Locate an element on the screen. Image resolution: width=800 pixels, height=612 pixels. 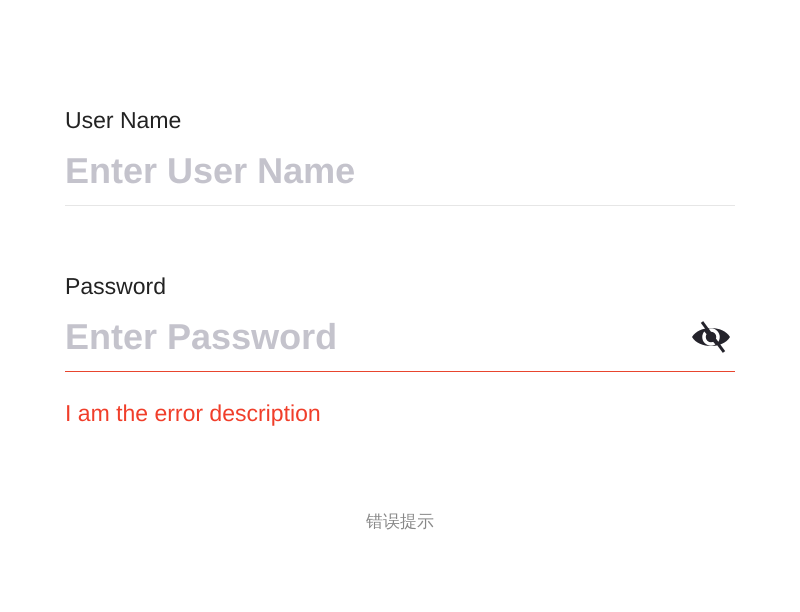
caption: 错误提示 is located at coordinates (400, 521).